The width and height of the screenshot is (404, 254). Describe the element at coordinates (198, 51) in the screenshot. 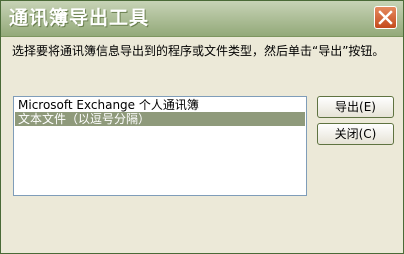

I see `instruction-text: 选择要将通讯簿信息导出到的程序或文件类型，然后单击“导出”按钮。` at that location.